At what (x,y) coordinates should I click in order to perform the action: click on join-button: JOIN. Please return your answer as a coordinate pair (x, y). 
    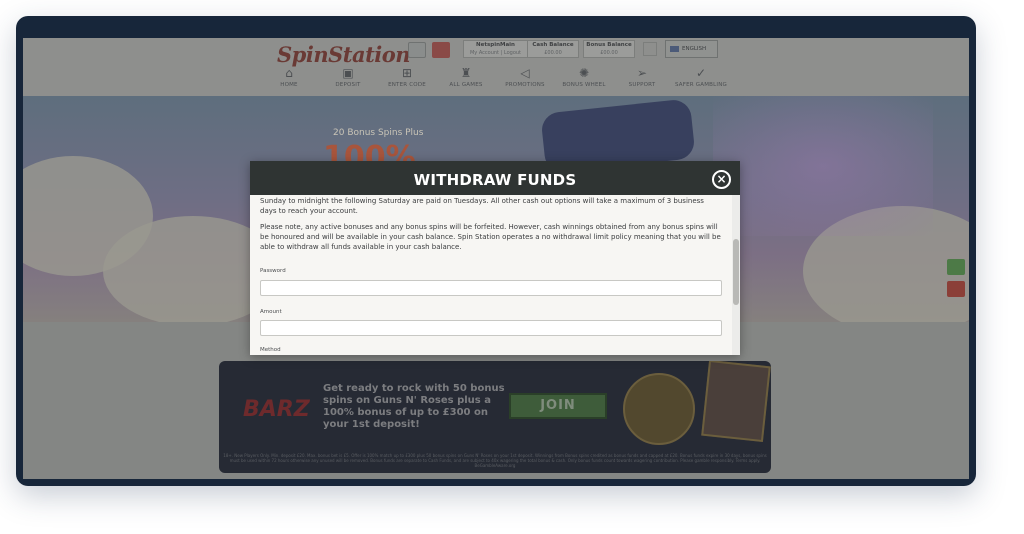
    Looking at the image, I should click on (558, 406).